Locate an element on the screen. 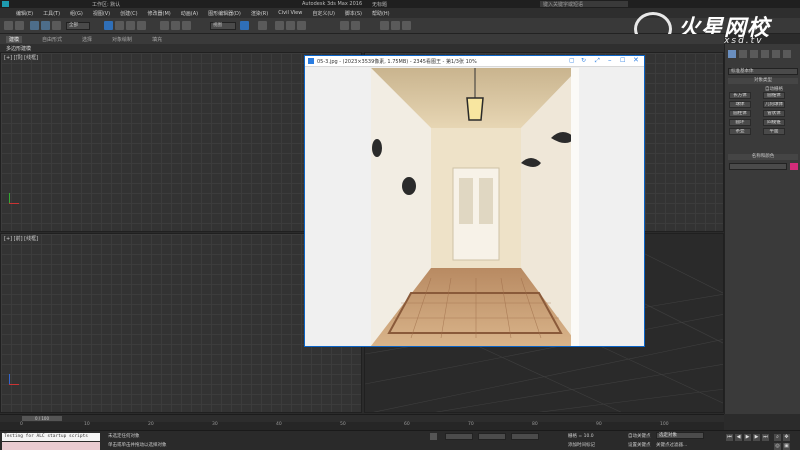 Image resolution: width=800 pixels, height=450 pixels. tab-selection: 选择 is located at coordinates (87, 39).